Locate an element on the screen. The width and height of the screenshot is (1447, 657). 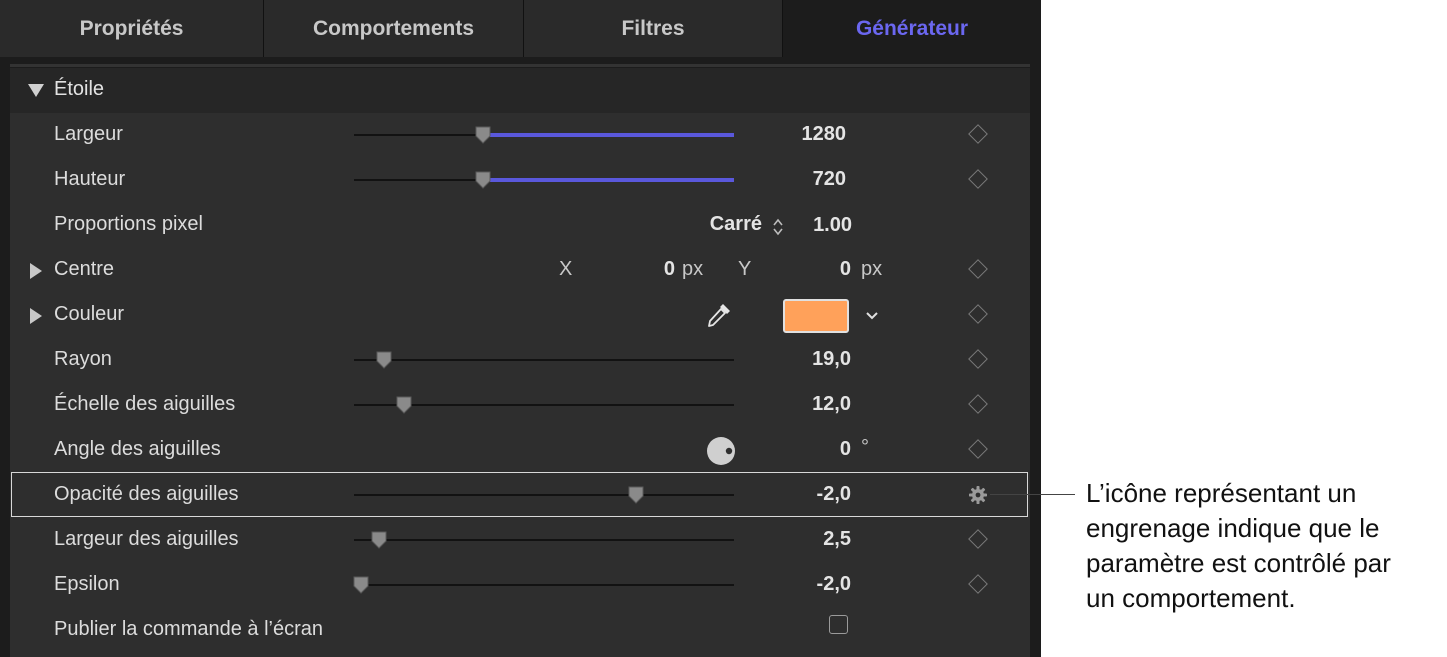
chevron-down-icon is located at coordinates (872, 316).